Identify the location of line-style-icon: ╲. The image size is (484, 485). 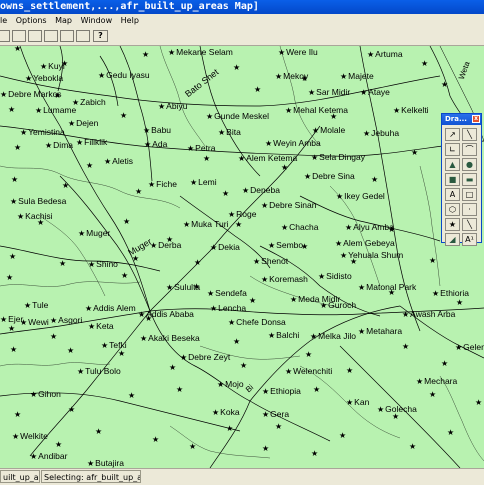
(469, 224).